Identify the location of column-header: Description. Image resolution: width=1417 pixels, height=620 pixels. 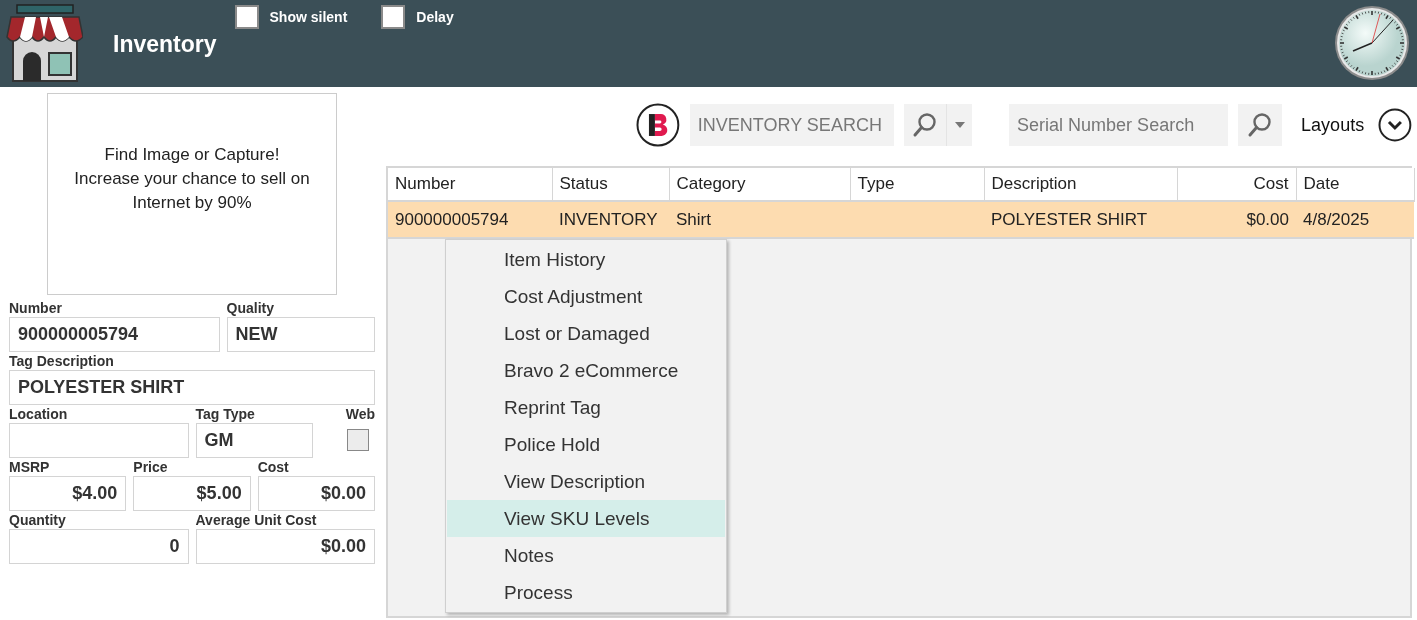
(1080, 184).